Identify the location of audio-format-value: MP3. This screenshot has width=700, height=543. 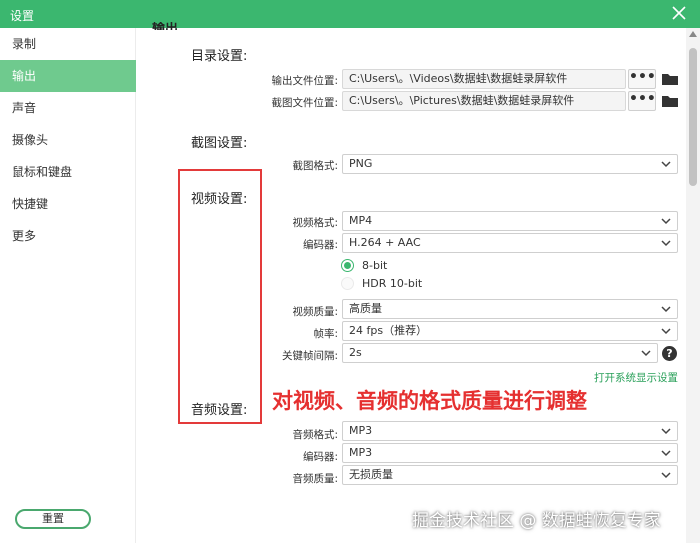
(361, 430).